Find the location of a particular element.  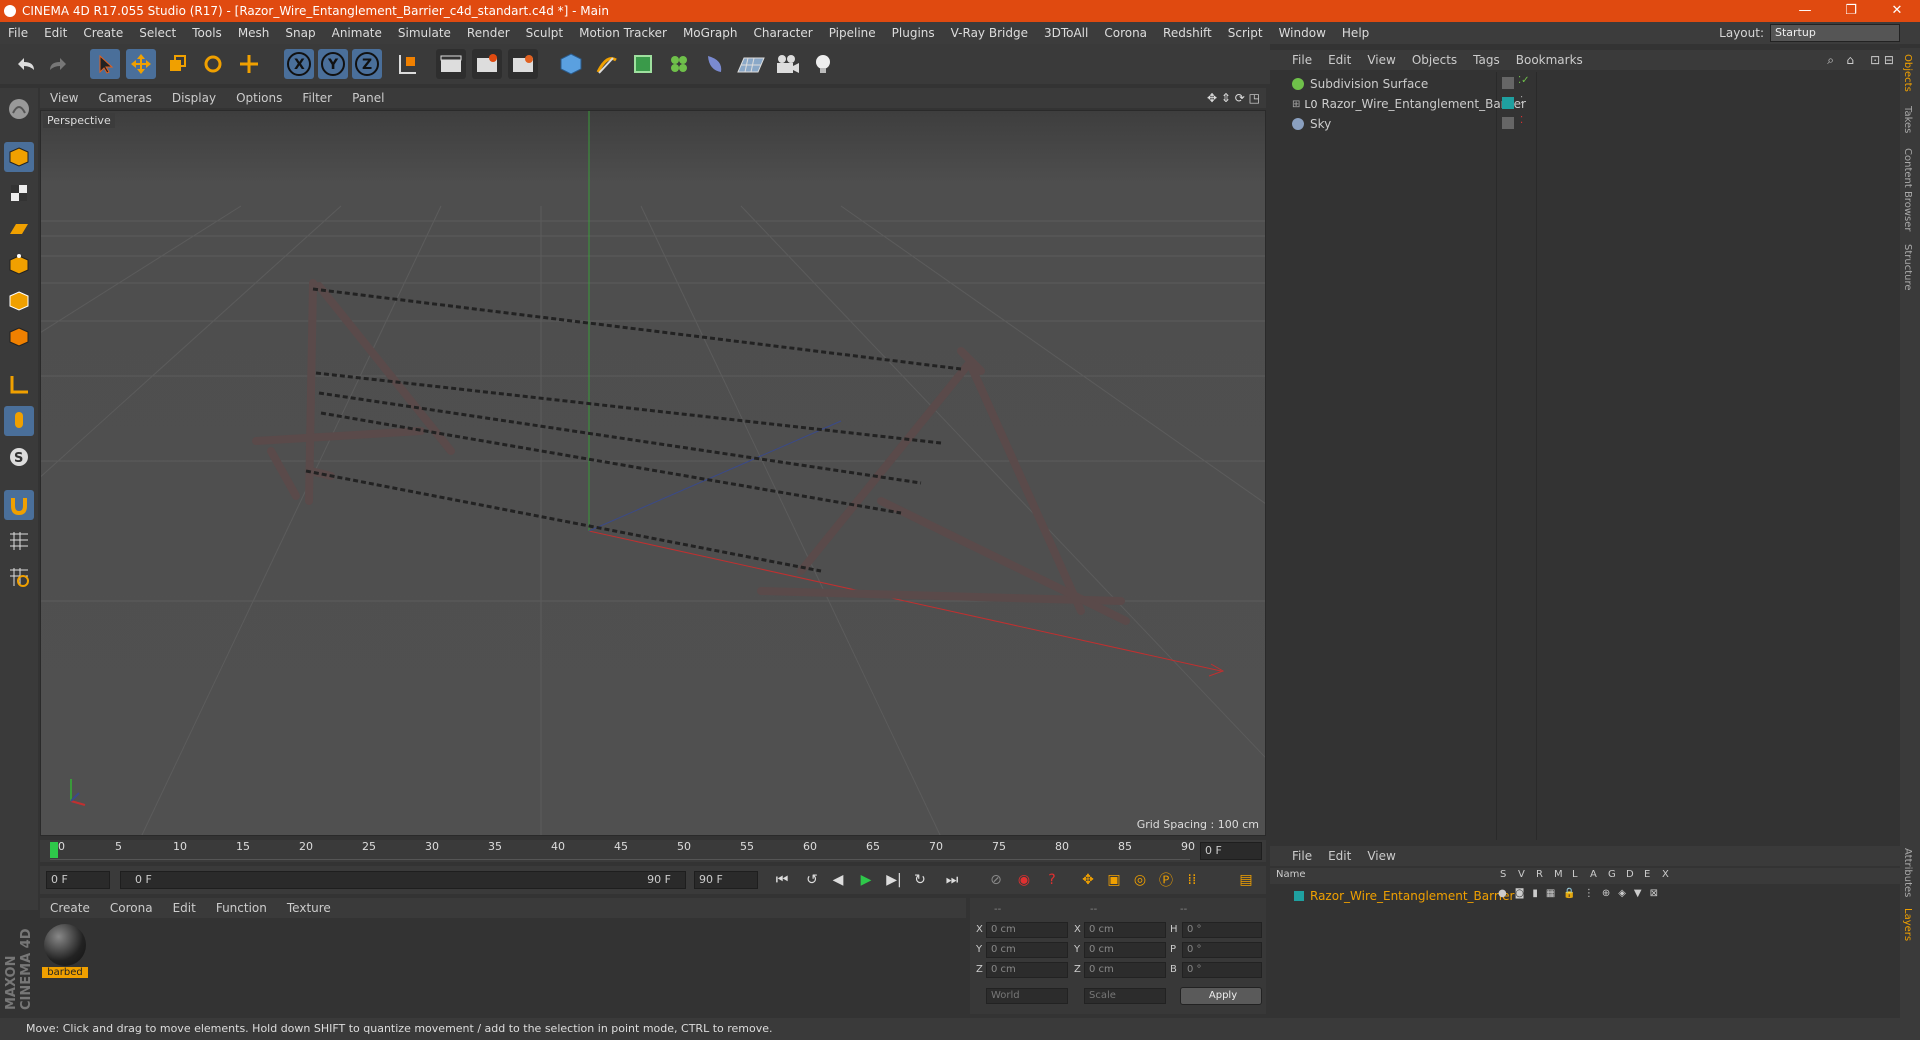

layout-select: Startup is located at coordinates (1835, 33).